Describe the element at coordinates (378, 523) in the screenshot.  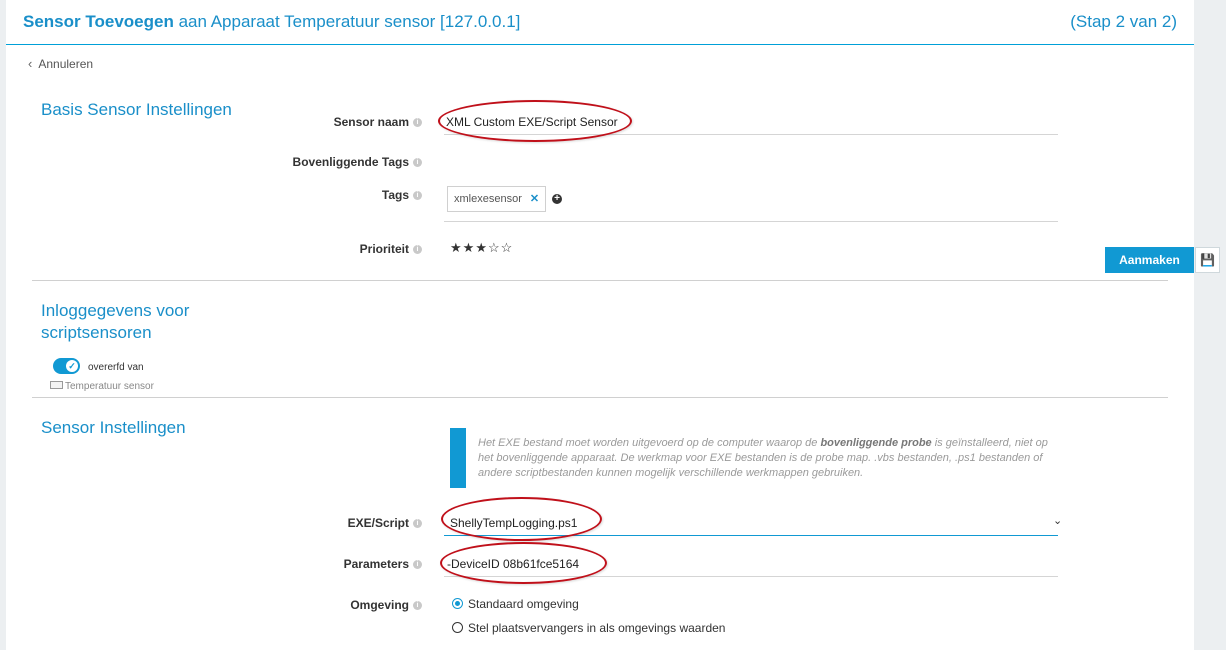
I see `exe-script-label-text: EXE/Script` at that location.